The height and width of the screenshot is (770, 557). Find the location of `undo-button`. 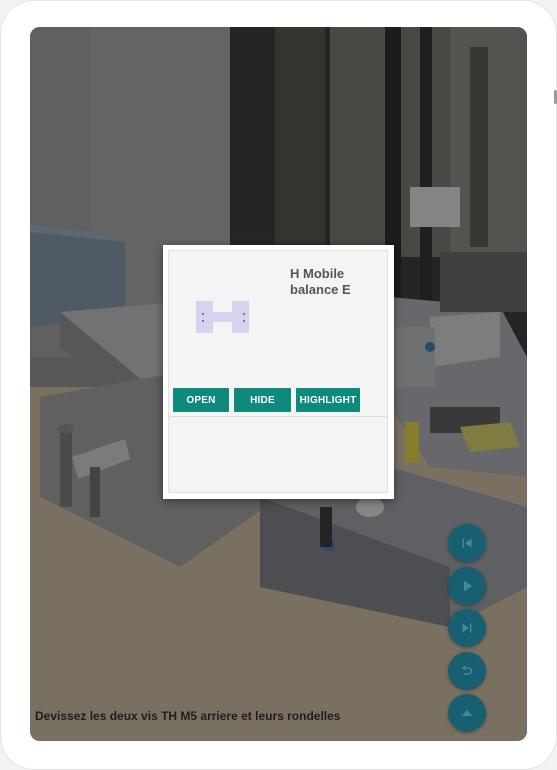

undo-button is located at coordinates (467, 671).